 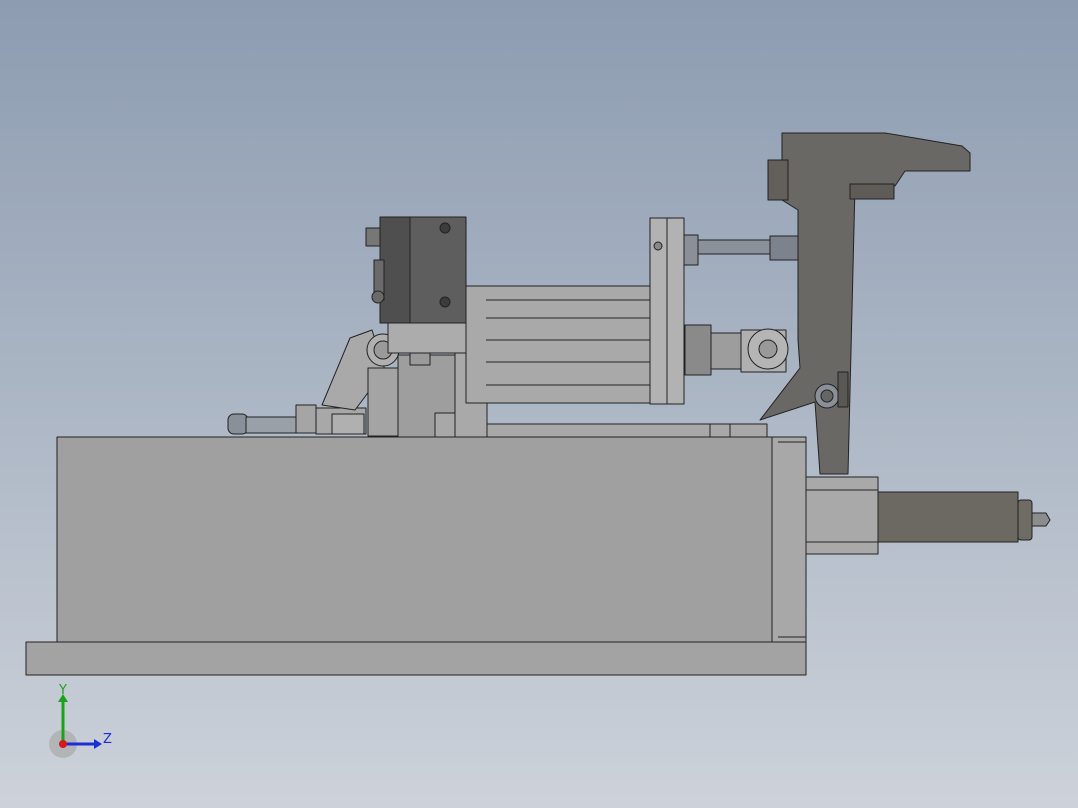 I want to click on z-axis-arrow, so click(x=98, y=744).